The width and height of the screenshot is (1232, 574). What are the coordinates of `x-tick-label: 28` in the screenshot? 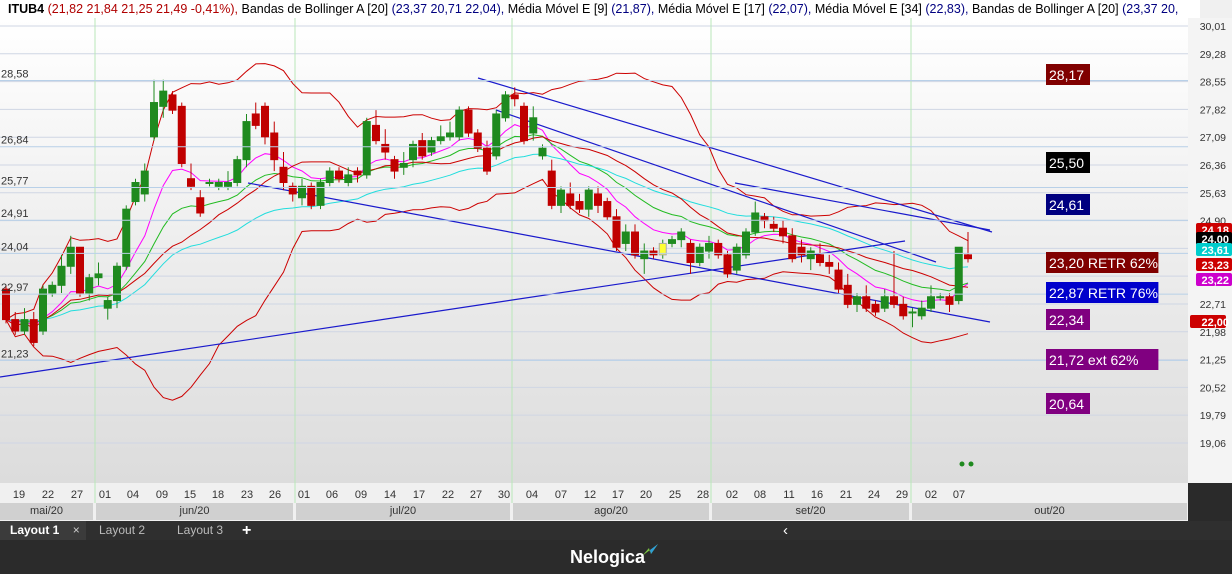 It's located at (703, 495).